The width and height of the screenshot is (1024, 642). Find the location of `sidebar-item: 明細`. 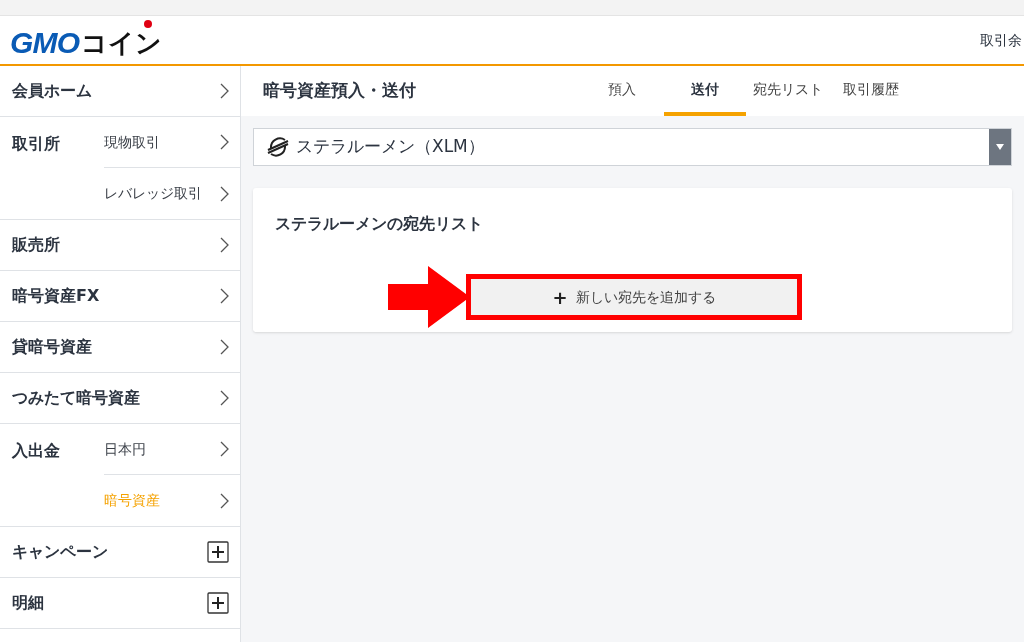

sidebar-item: 明細 is located at coordinates (120, 603).